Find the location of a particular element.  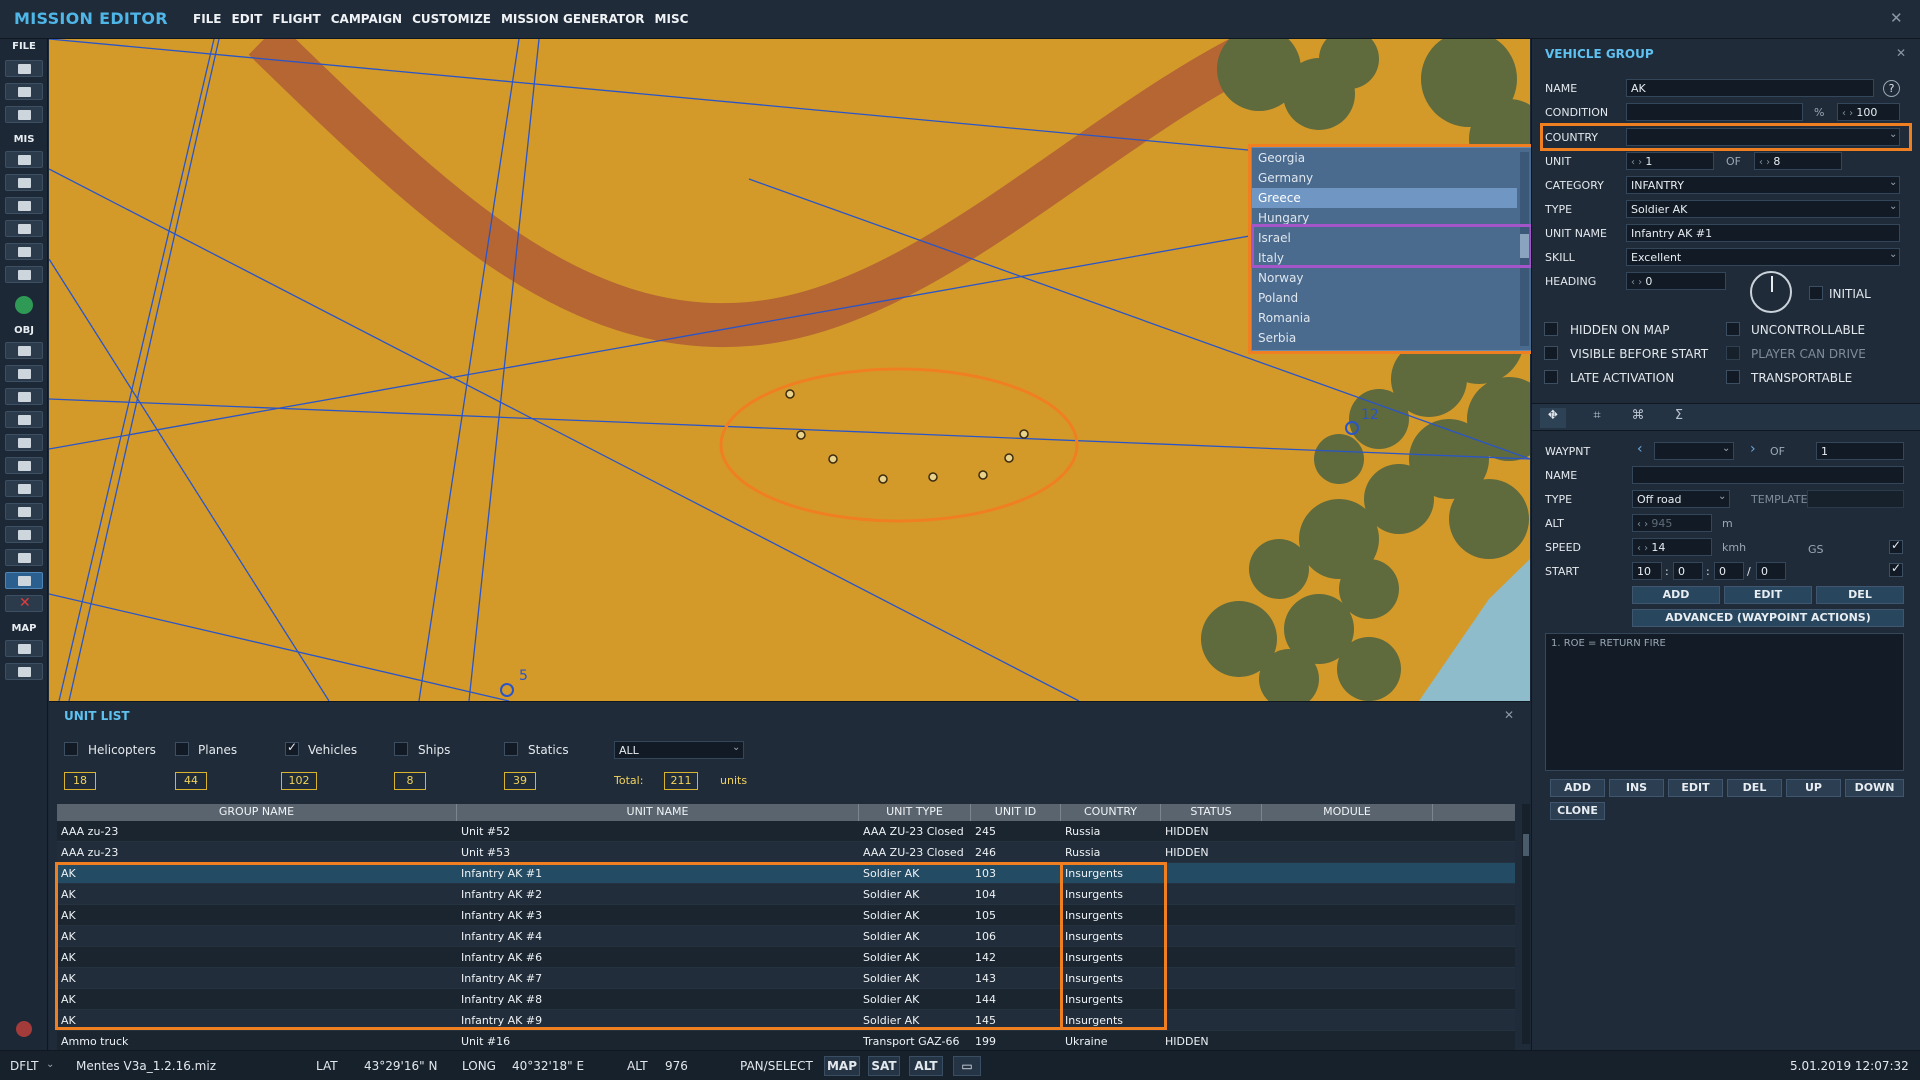

add-static-button is located at coordinates (24, 442).